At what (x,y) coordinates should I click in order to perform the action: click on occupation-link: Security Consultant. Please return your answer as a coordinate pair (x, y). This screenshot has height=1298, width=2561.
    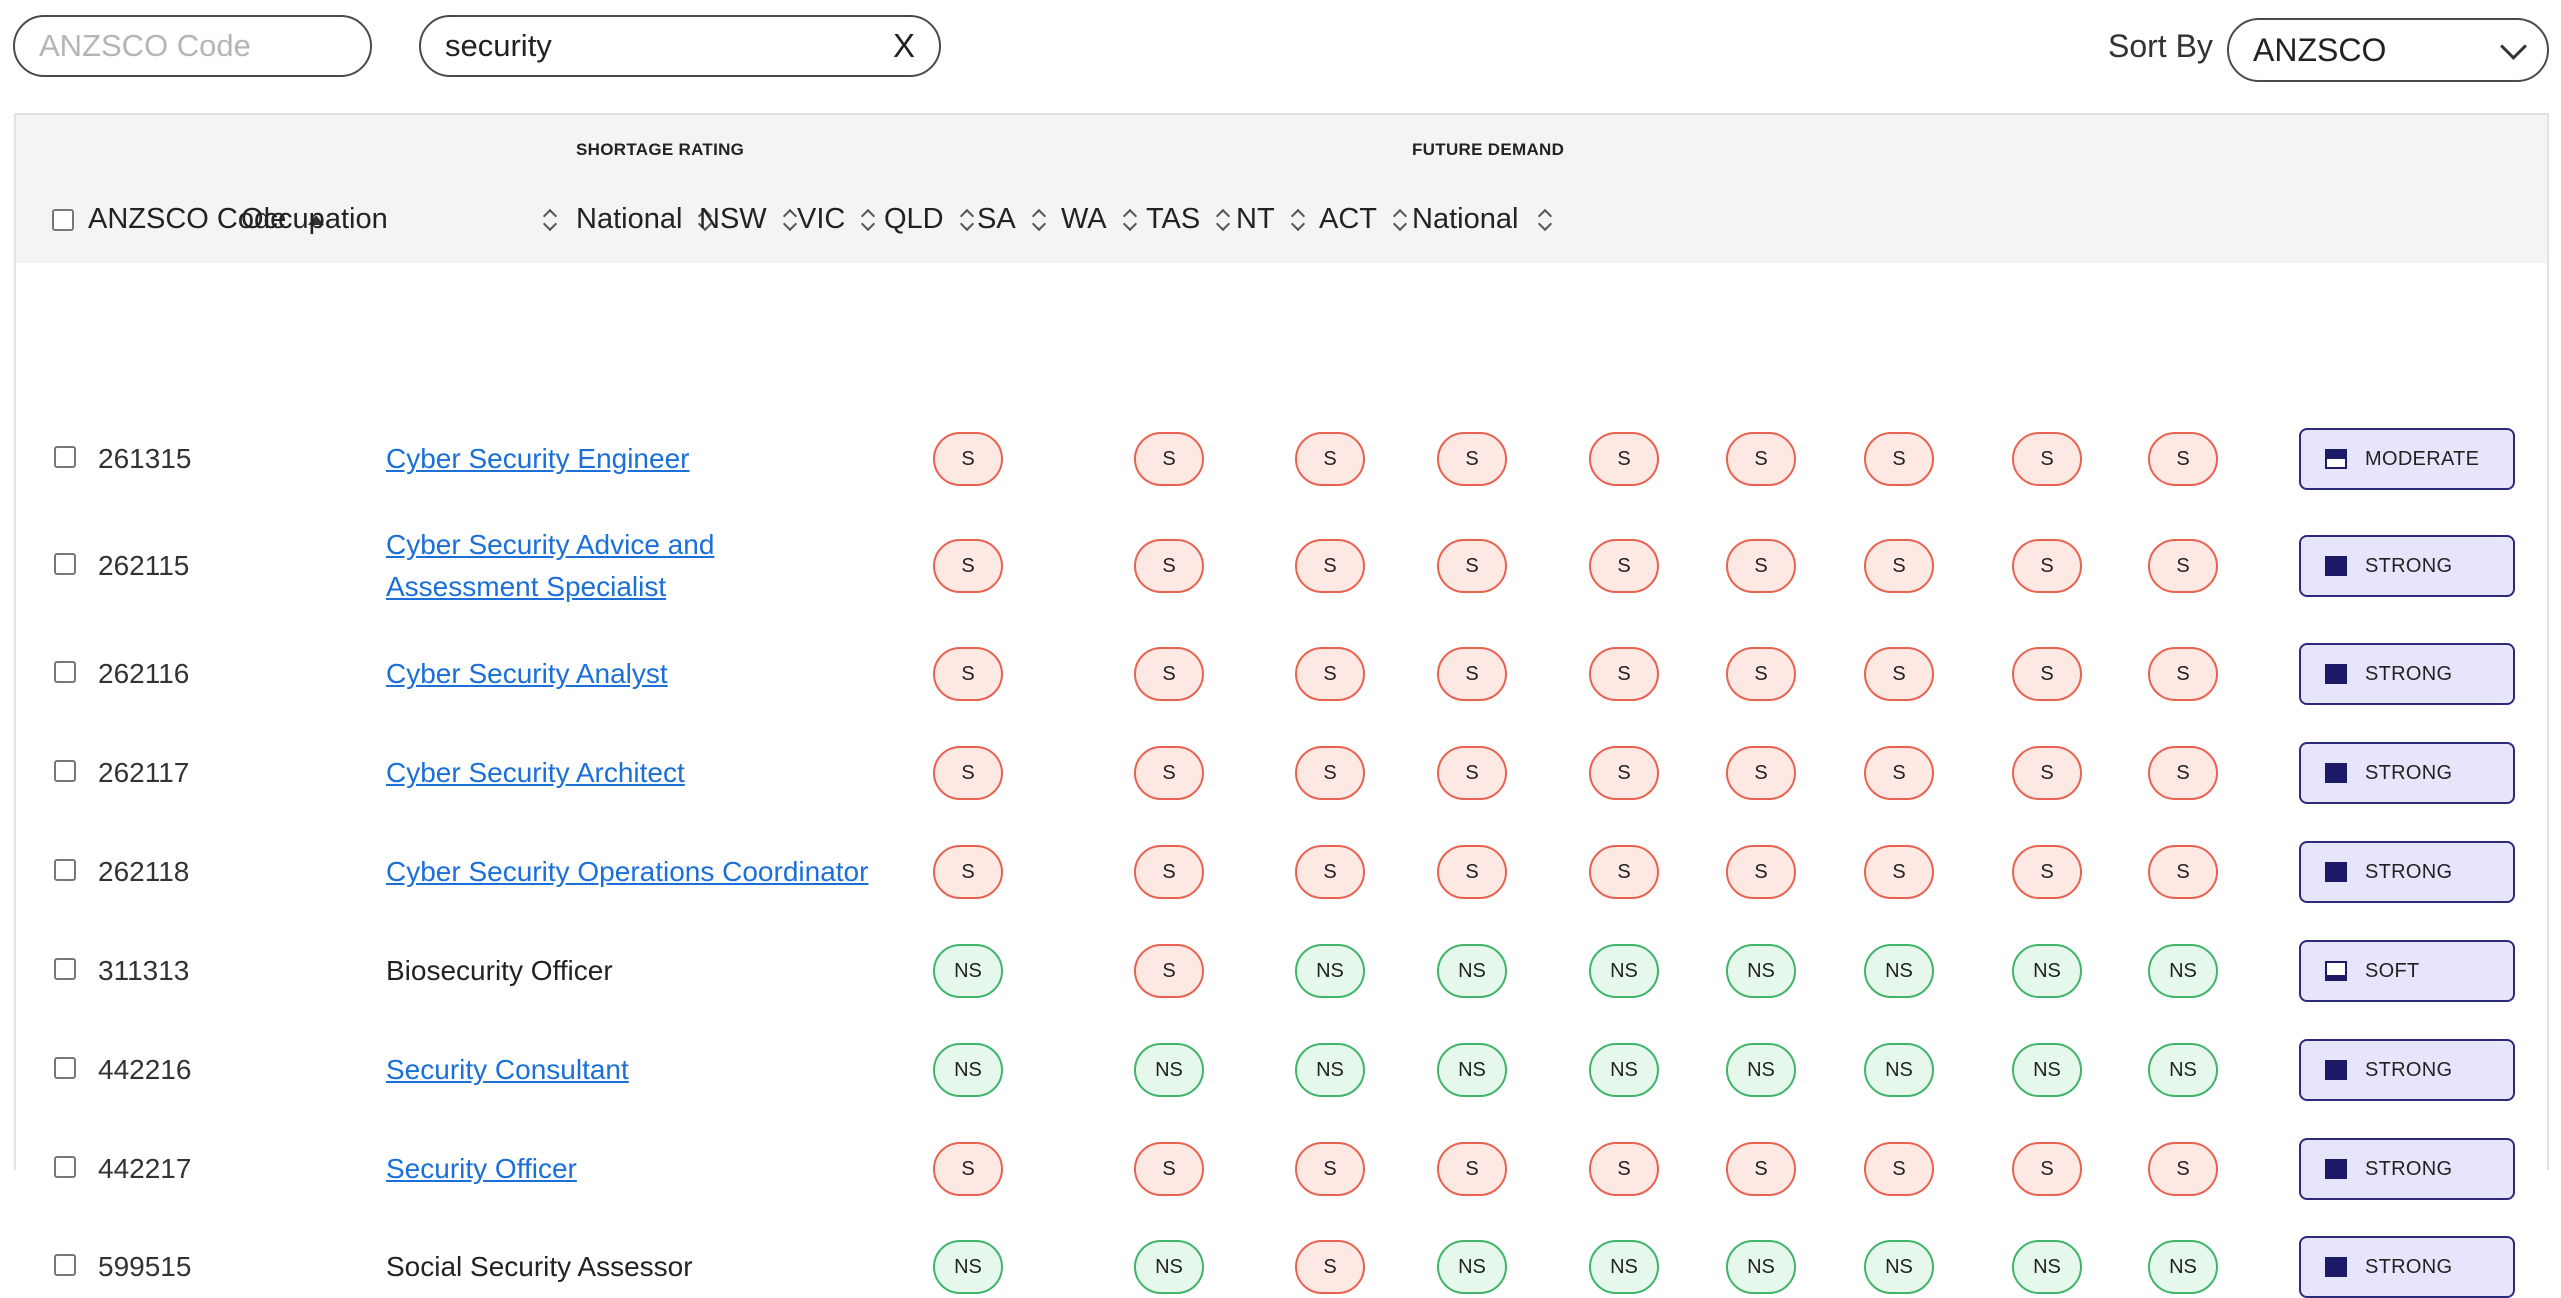
    Looking at the image, I should click on (507, 1070).